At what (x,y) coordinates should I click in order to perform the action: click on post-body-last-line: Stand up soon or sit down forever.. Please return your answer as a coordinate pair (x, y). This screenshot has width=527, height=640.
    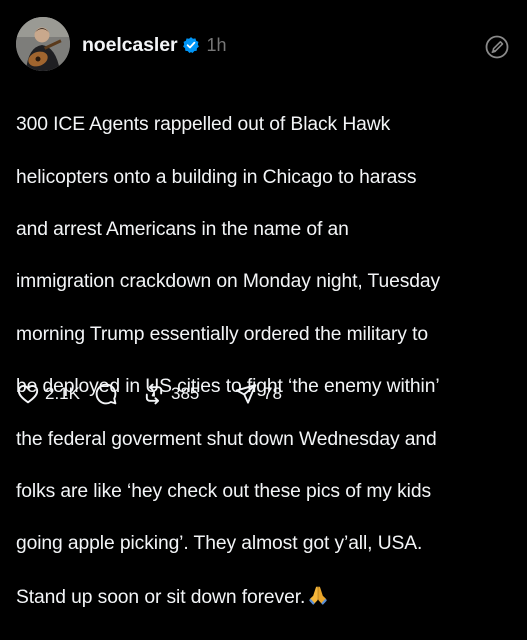
    Looking at the image, I should click on (266, 599).